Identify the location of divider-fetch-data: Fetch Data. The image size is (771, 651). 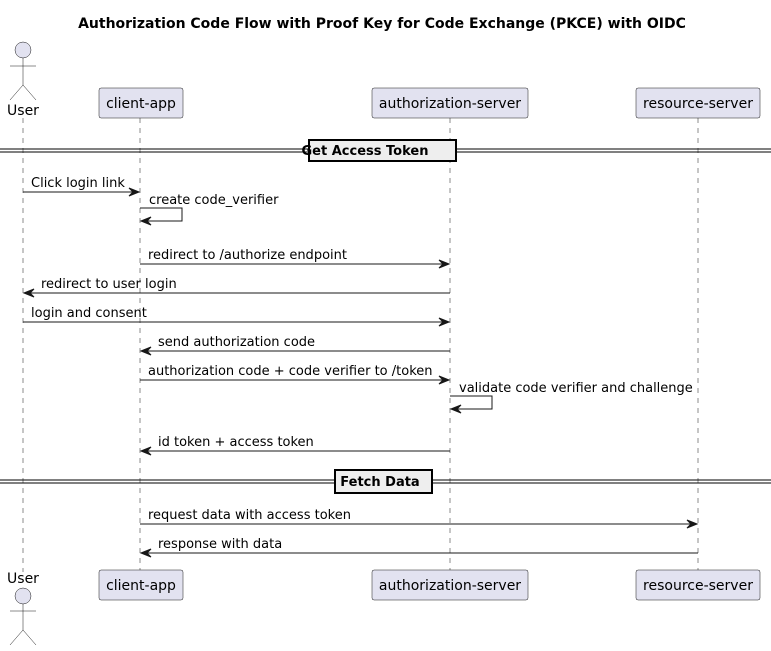
(385, 481).